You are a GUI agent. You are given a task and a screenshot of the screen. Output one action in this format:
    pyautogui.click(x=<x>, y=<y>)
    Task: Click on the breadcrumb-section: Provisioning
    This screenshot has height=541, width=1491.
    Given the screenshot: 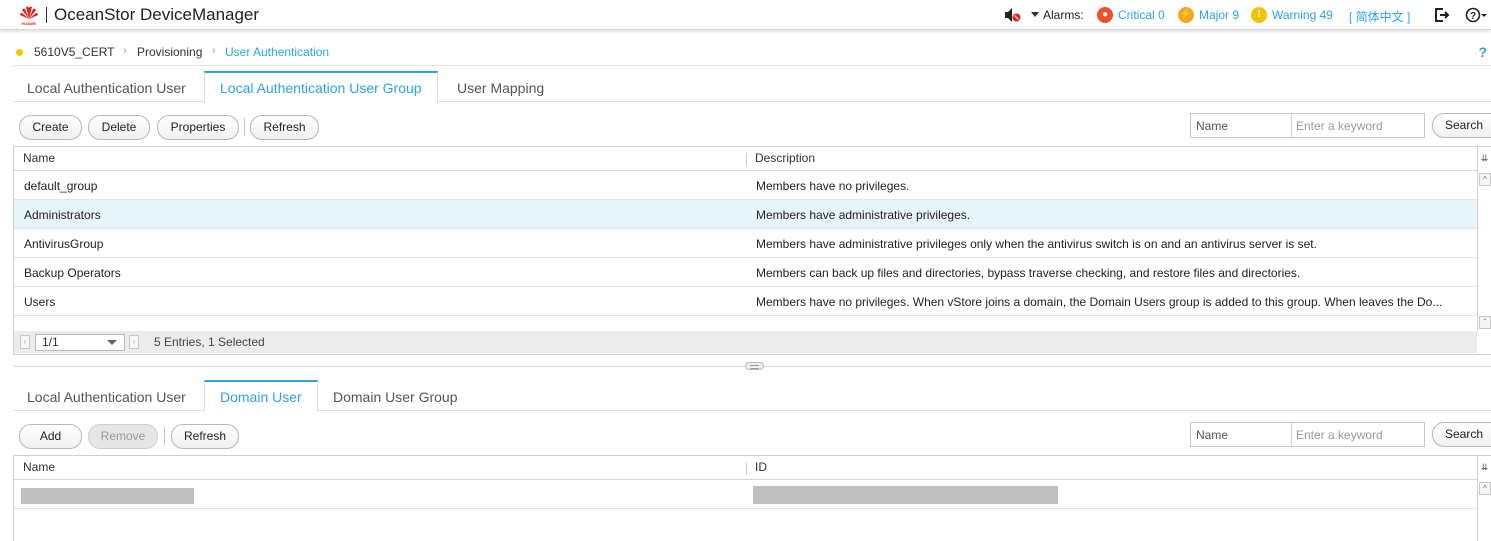 What is the action you would take?
    pyautogui.click(x=169, y=52)
    